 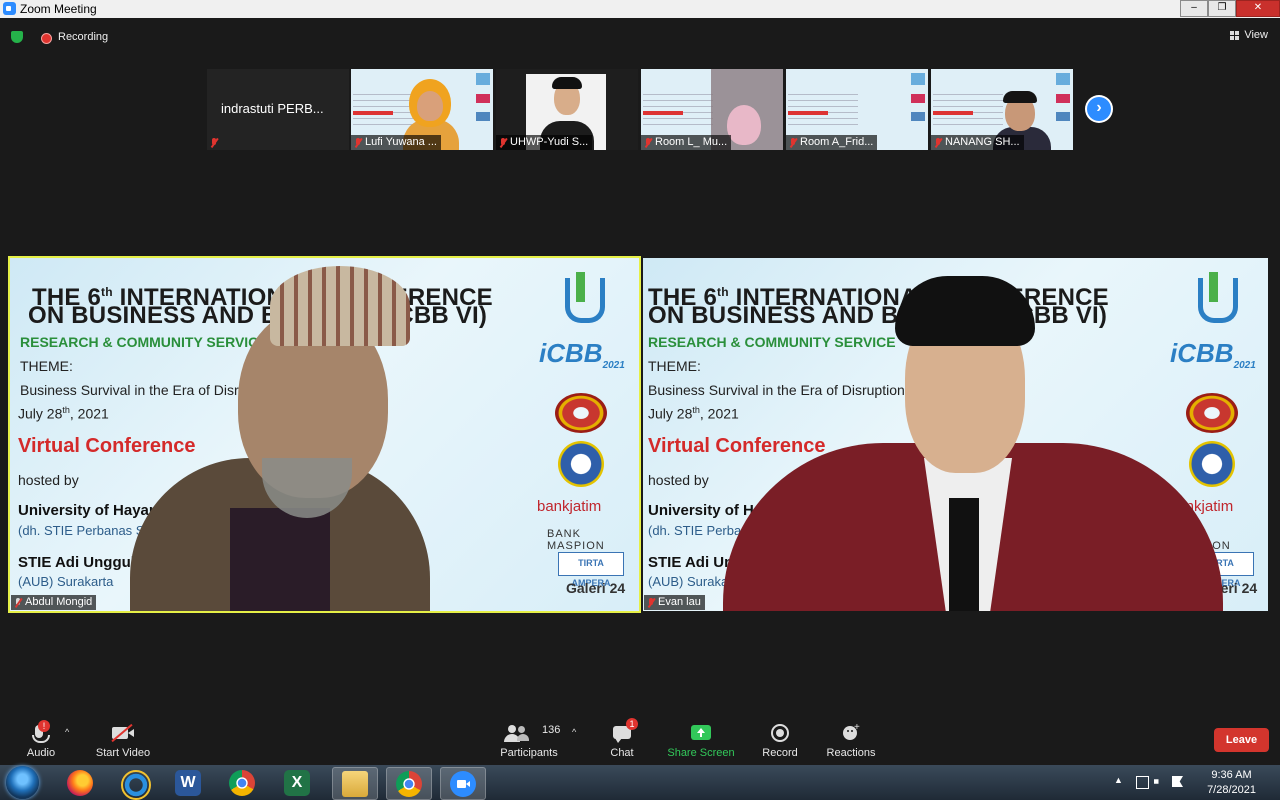 I want to click on smiley-plus-icon: +, so click(x=851, y=732).